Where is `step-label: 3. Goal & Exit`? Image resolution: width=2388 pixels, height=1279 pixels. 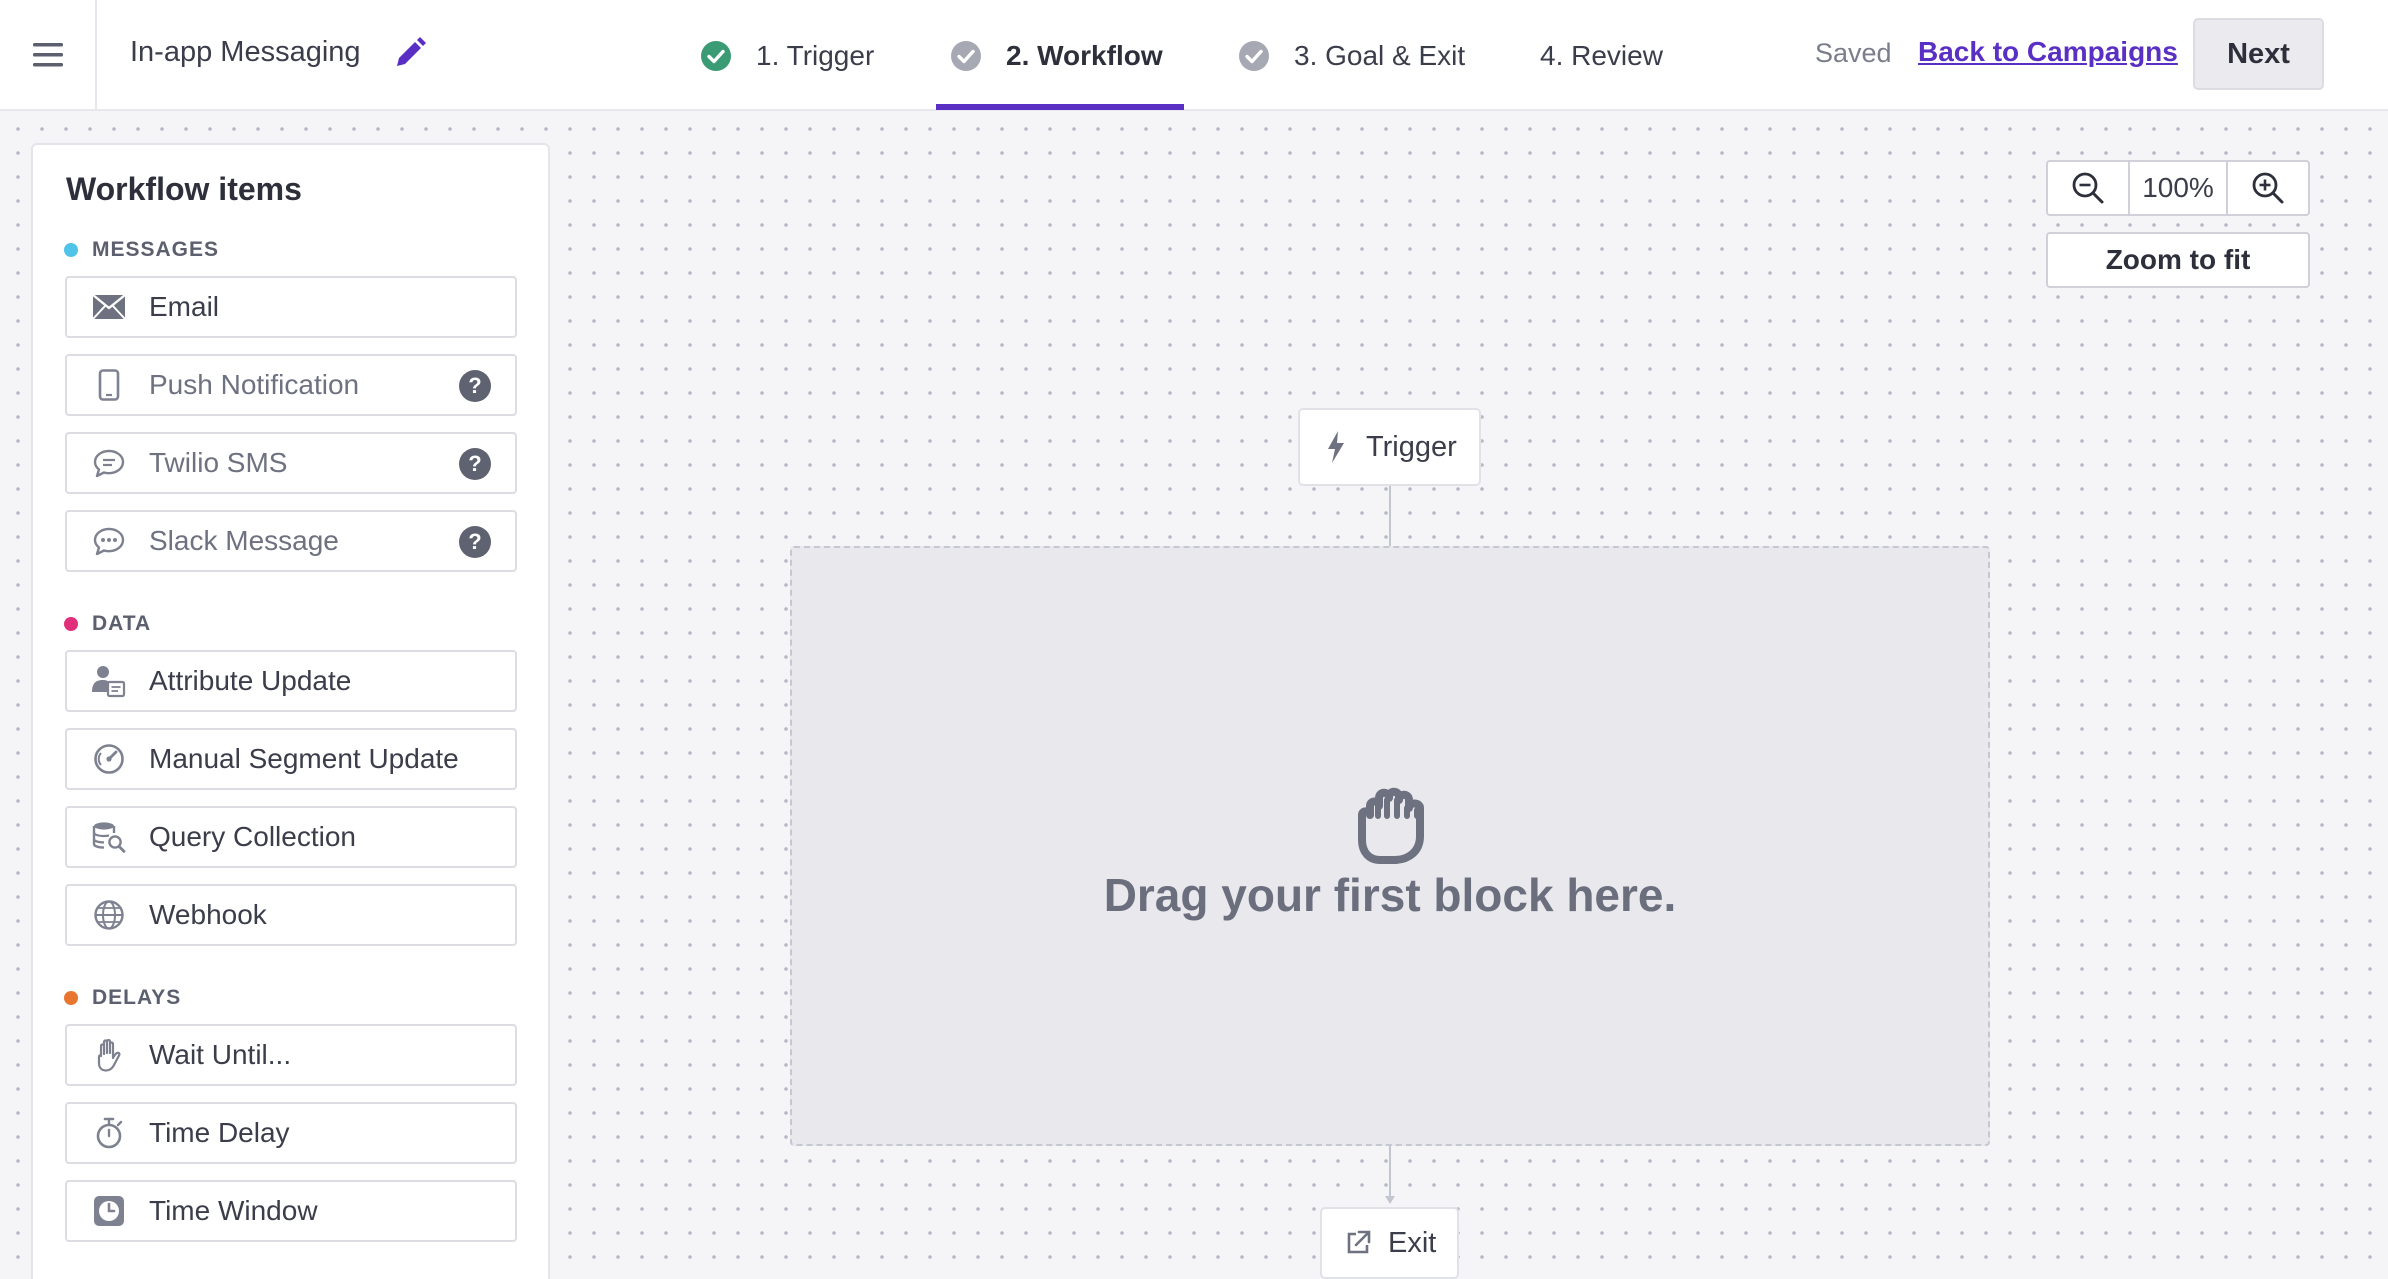
step-label: 3. Goal & Exit is located at coordinates (1380, 55).